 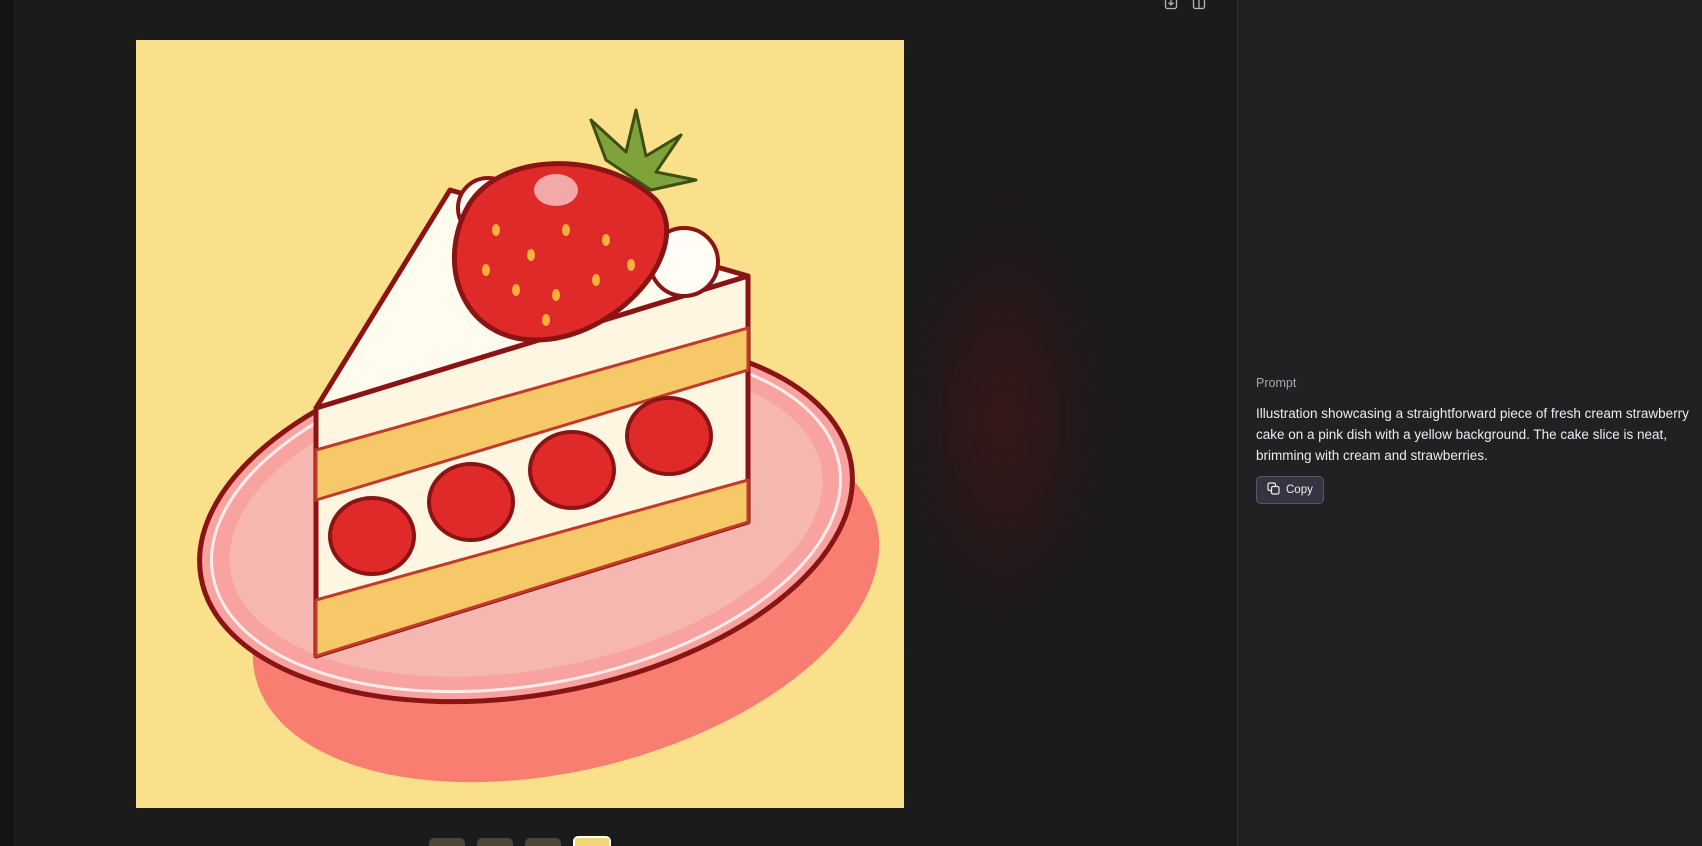 What do you see at coordinates (520, 841) in the screenshot?
I see `thumbnail-strip` at bounding box center [520, 841].